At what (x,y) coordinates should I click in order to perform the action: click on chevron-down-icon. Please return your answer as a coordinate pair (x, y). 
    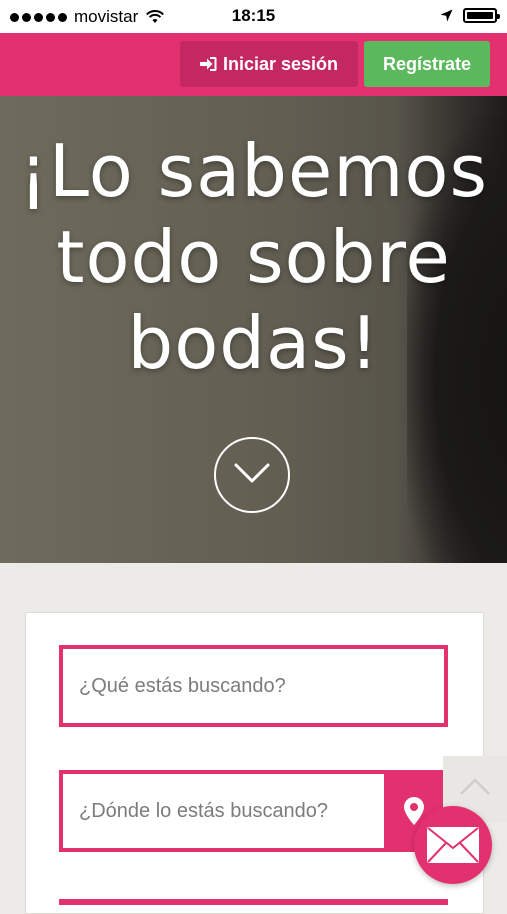
    Looking at the image, I should click on (252, 473).